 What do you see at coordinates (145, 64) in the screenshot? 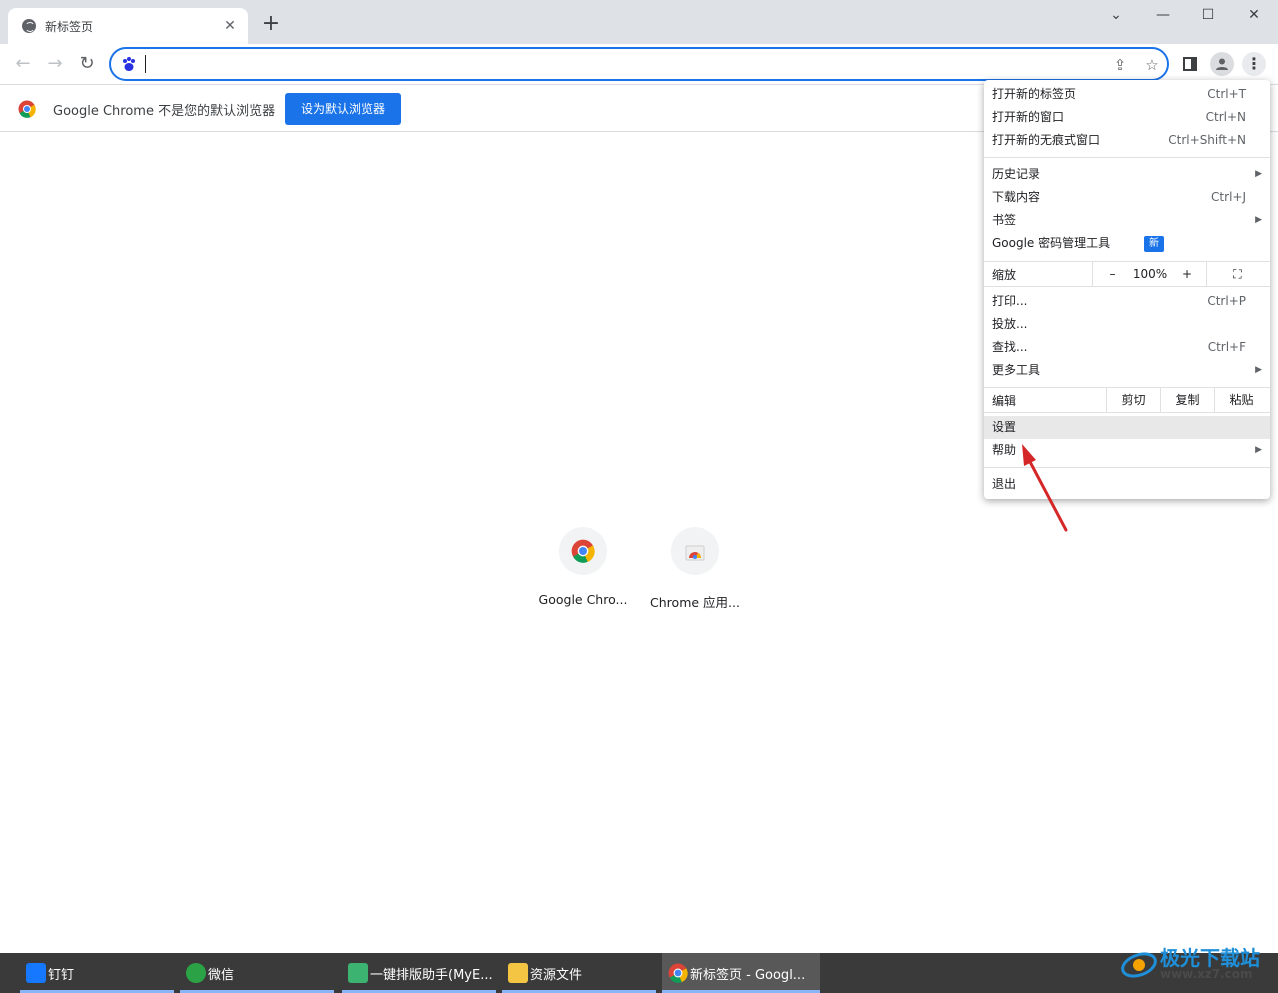
I see `text-caret` at bounding box center [145, 64].